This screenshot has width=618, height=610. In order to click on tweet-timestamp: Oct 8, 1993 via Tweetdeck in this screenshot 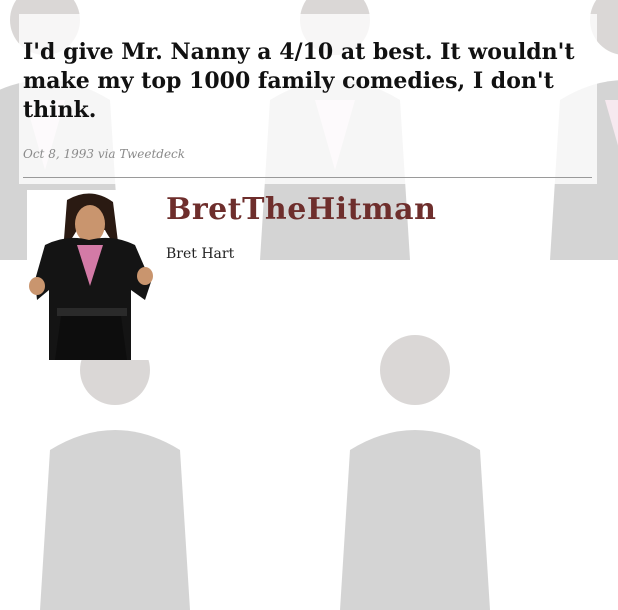, I will do `click(104, 154)`.